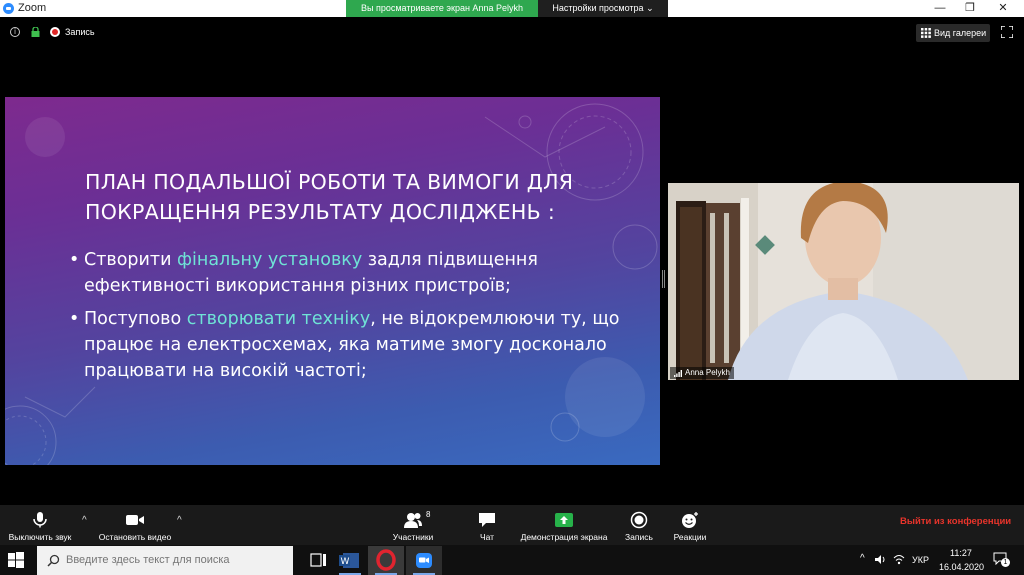  Describe the element at coordinates (678, 373) in the screenshot. I see `signal-strength-icon` at that location.